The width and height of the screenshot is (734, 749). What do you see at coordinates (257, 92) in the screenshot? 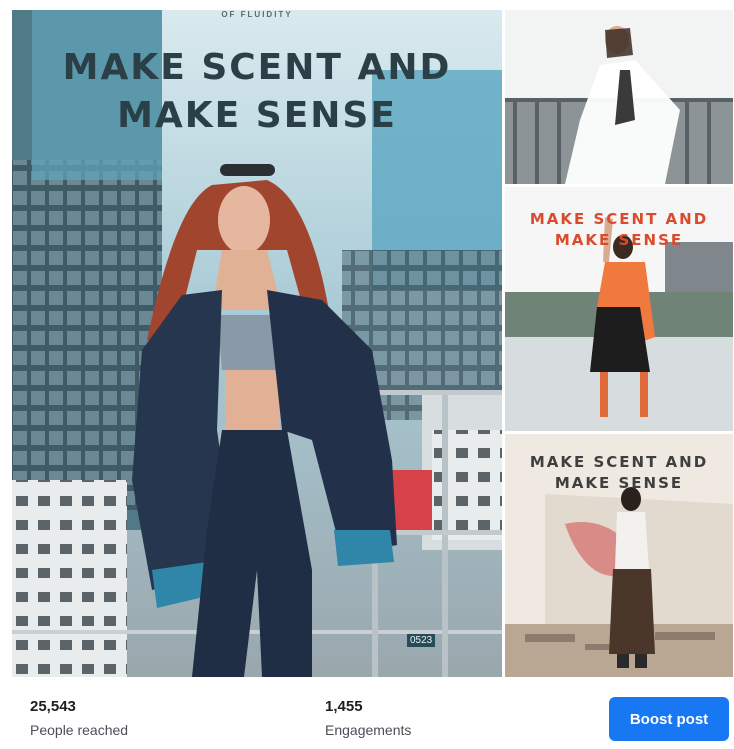
I see `main-image-headline: MAKE SCENT AND MAKE SENSE` at bounding box center [257, 92].